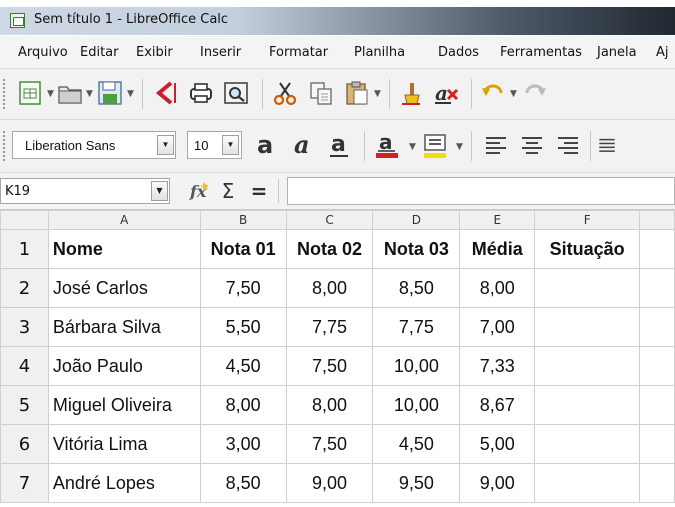 The height and width of the screenshot is (507, 675). I want to click on cell: Miguel Oliveira, so click(124, 405).